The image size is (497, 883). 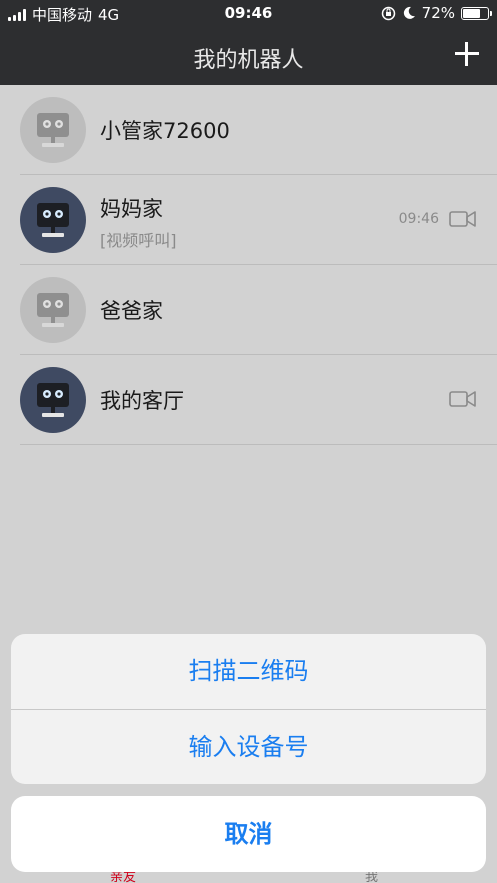 What do you see at coordinates (388, 13) in the screenshot?
I see `orientation-lock-icon` at bounding box center [388, 13].